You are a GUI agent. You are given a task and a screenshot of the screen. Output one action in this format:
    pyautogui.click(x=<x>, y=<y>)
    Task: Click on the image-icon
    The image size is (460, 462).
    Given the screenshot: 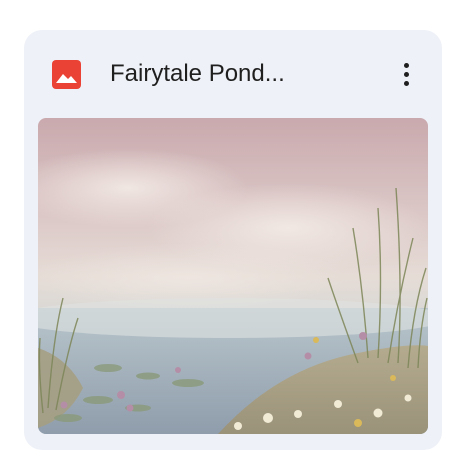 What is the action you would take?
    pyautogui.click(x=66, y=74)
    